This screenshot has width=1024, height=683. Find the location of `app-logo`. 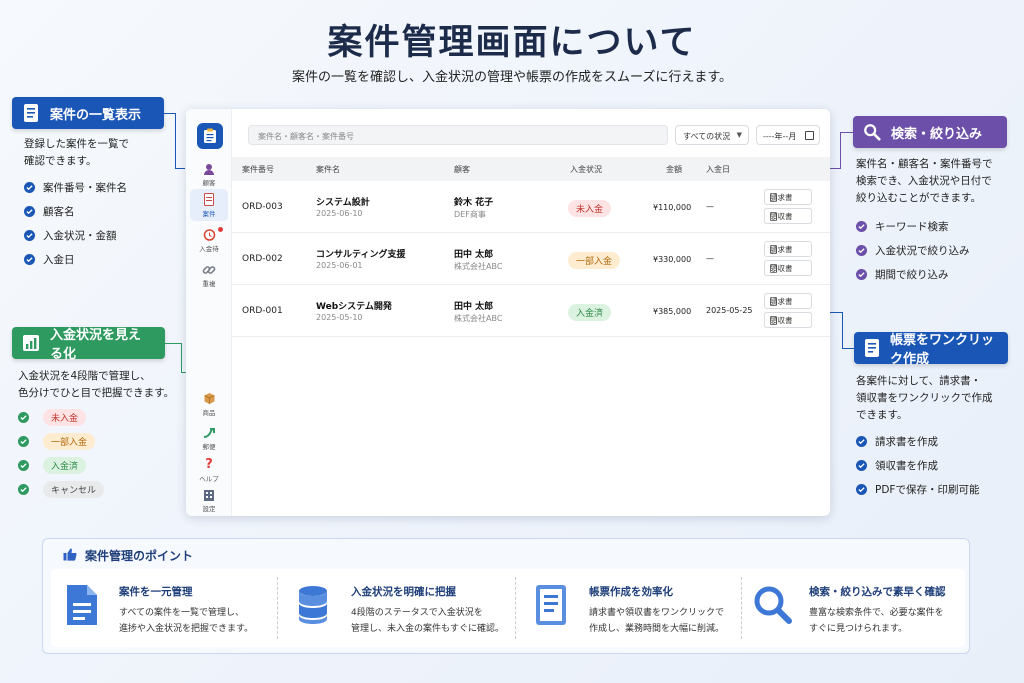

app-logo is located at coordinates (210, 136).